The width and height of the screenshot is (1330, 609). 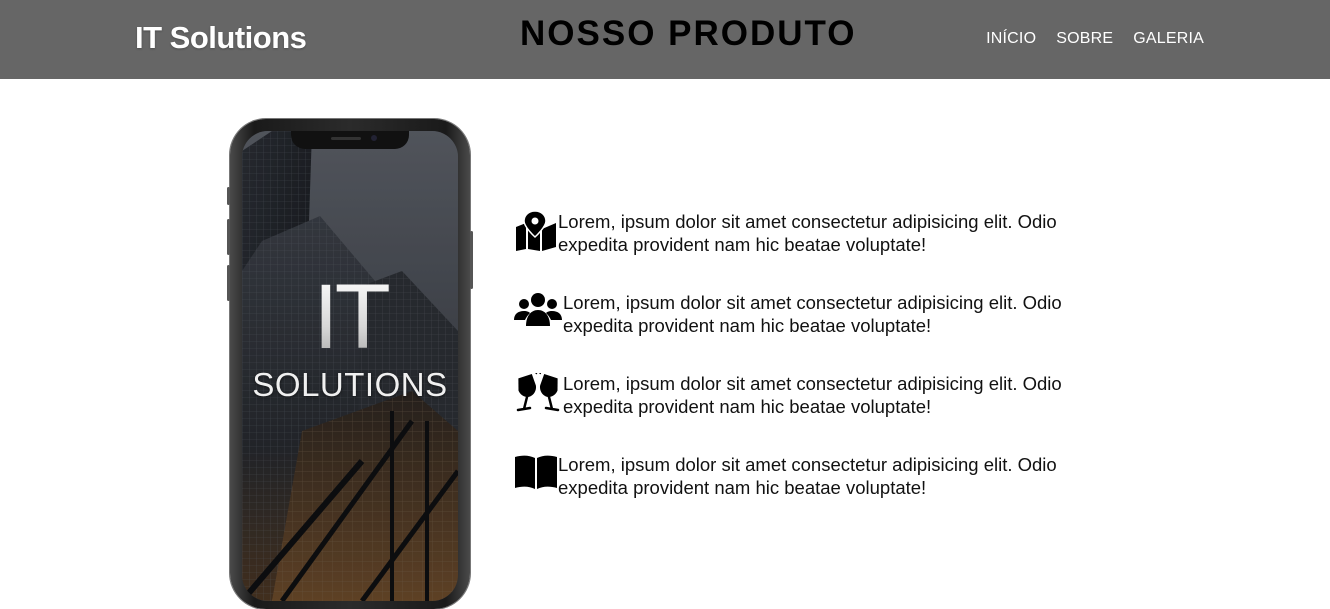 What do you see at coordinates (1011, 39) in the screenshot?
I see `nav-link-inicio: INÍCIO` at bounding box center [1011, 39].